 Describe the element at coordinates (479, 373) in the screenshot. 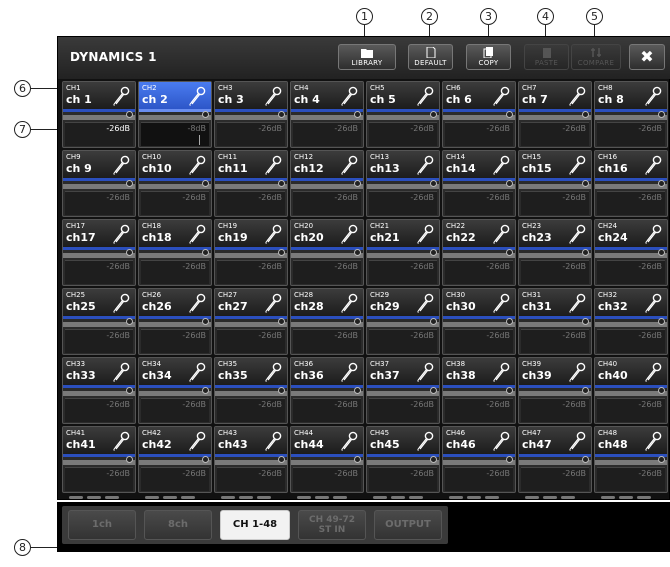

I see `channel-header: CH38 ch38` at that location.